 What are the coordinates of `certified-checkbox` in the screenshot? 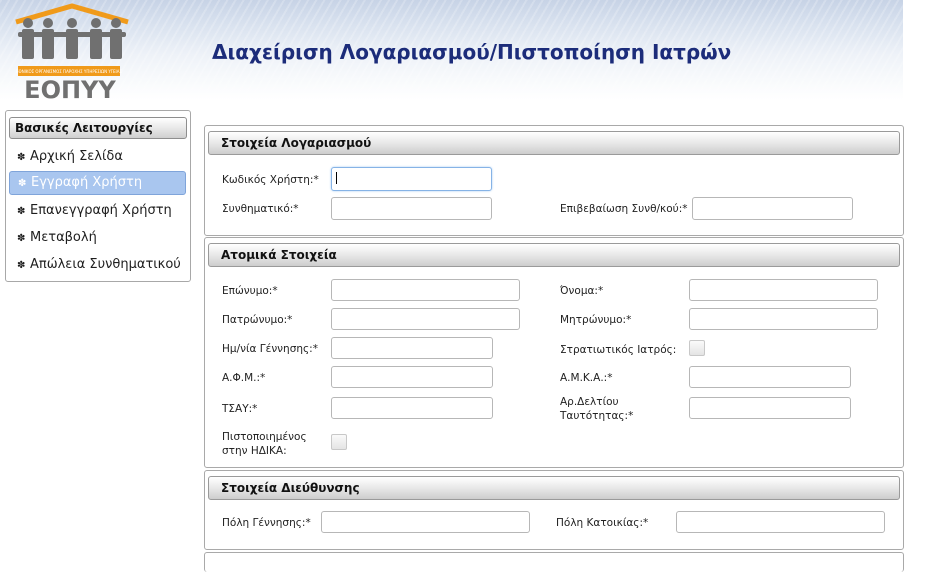 It's located at (339, 442).